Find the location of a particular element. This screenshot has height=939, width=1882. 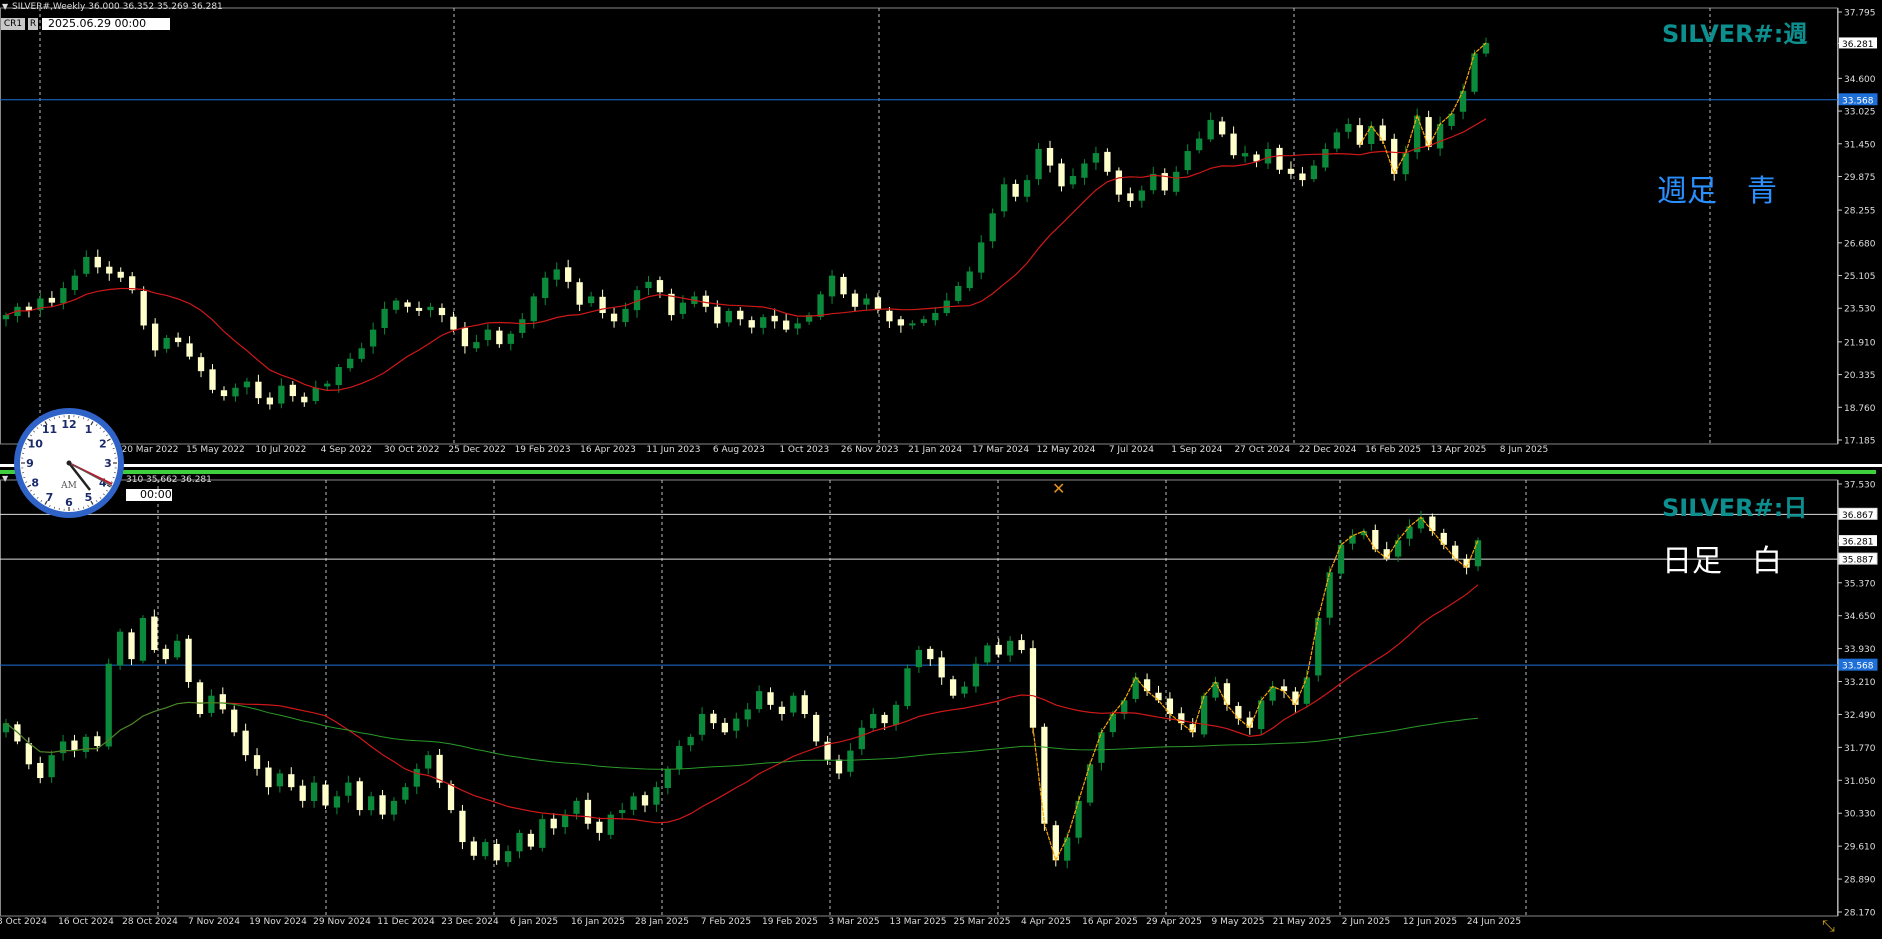

daily-zigzag-line is located at coordinates (1255, 689).